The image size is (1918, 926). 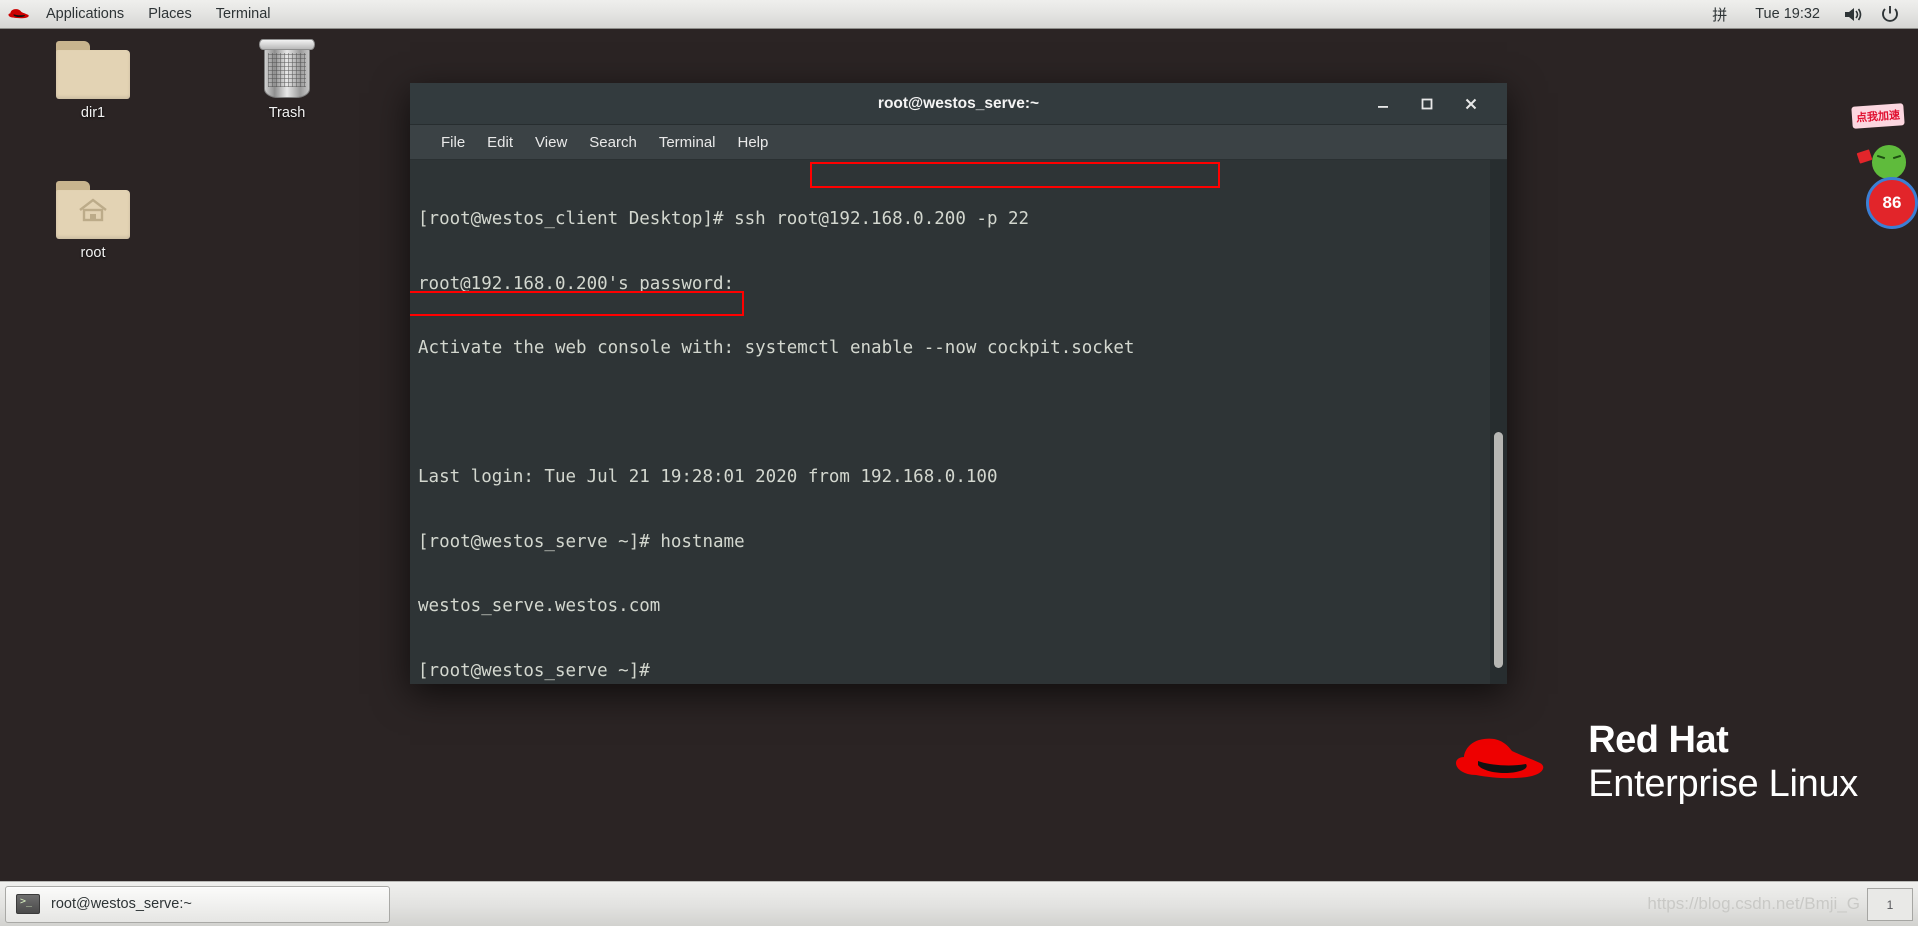 I want to click on terminal-line: [root@westos_serve ~]#, so click(x=534, y=670).